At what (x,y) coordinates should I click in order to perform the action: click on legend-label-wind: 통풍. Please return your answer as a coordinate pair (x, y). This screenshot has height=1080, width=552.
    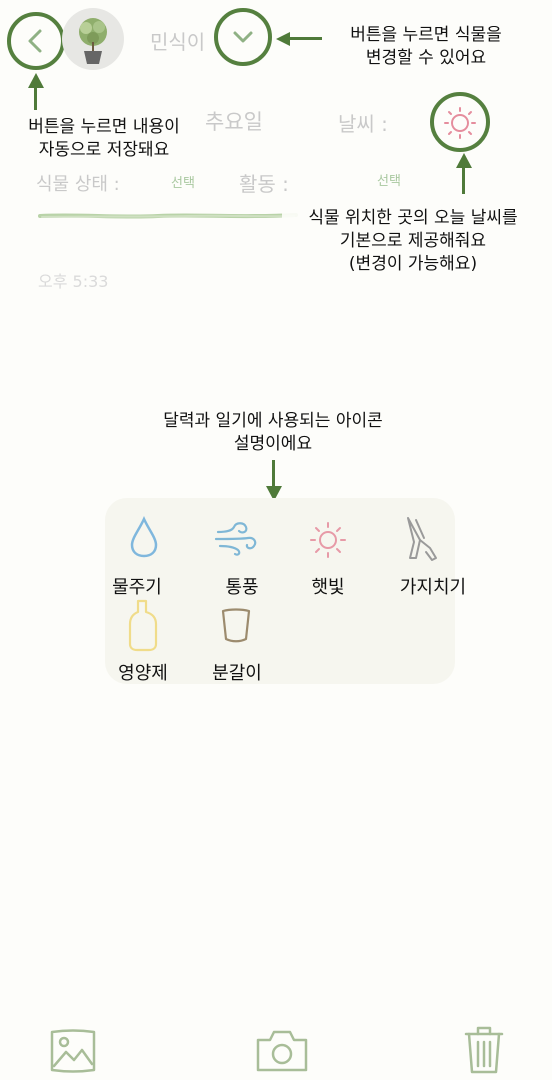
    Looking at the image, I should click on (242, 587).